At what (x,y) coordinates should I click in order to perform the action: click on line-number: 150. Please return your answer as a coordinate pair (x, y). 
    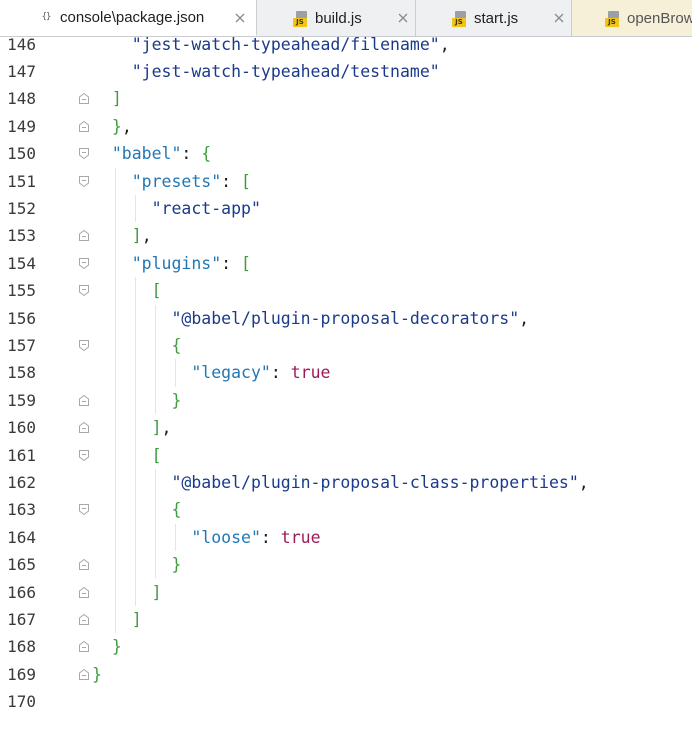
    Looking at the image, I should click on (21, 154).